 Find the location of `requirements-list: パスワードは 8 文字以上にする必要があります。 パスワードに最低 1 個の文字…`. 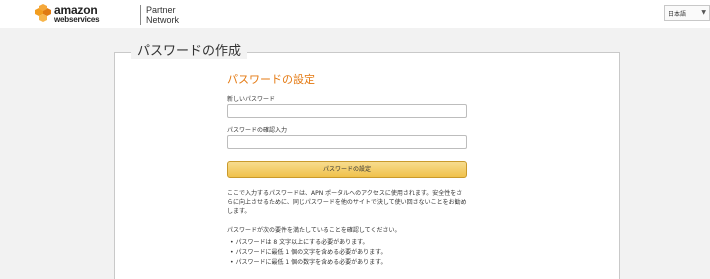

requirements-list: パスワードは 8 文字以上にする必要があります。 パスワードに最低 1 個の文字… is located at coordinates (308, 253).